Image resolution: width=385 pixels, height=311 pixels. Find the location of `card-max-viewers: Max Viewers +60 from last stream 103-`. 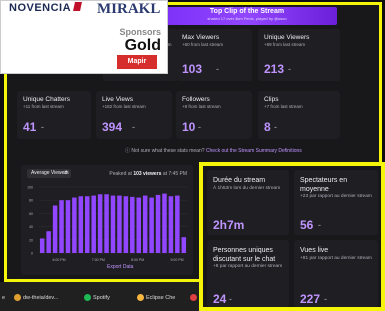

card-max-viewers: Max Viewers +60 from last stream 103- is located at coordinates (214, 55).